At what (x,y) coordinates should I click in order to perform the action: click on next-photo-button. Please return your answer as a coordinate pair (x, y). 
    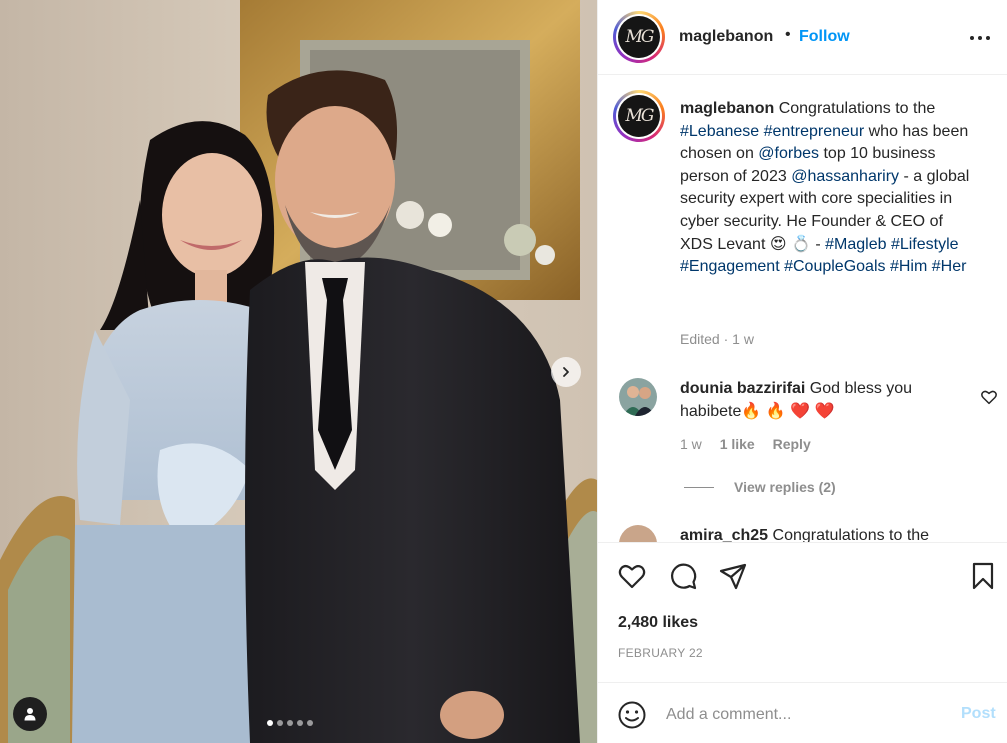
    Looking at the image, I should click on (566, 372).